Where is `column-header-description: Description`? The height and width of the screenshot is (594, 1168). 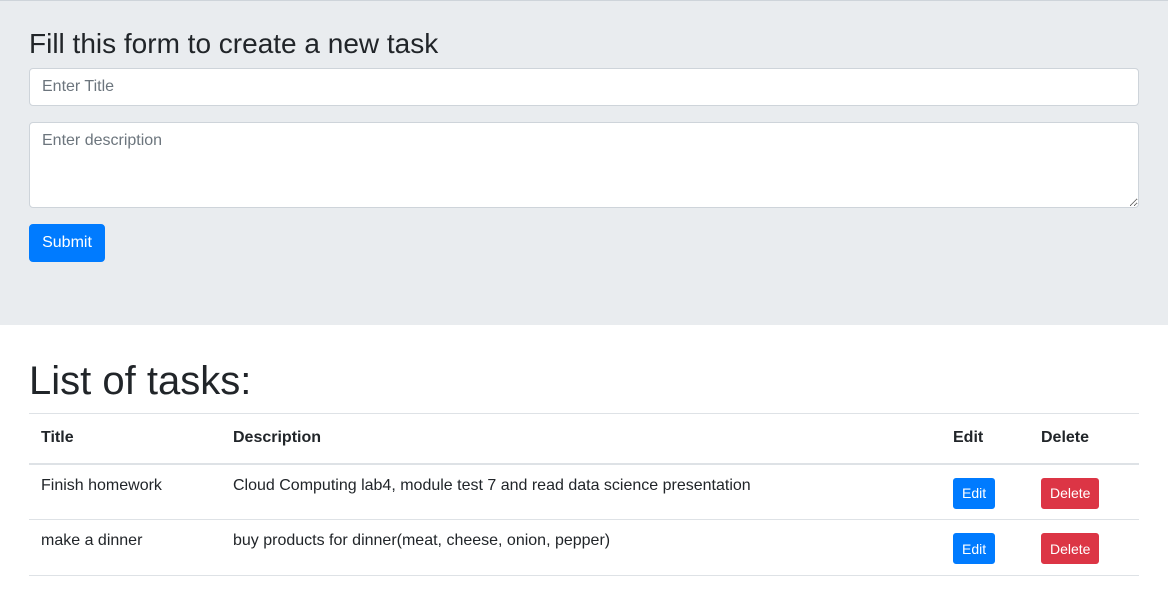
column-header-description: Description is located at coordinates (581, 439).